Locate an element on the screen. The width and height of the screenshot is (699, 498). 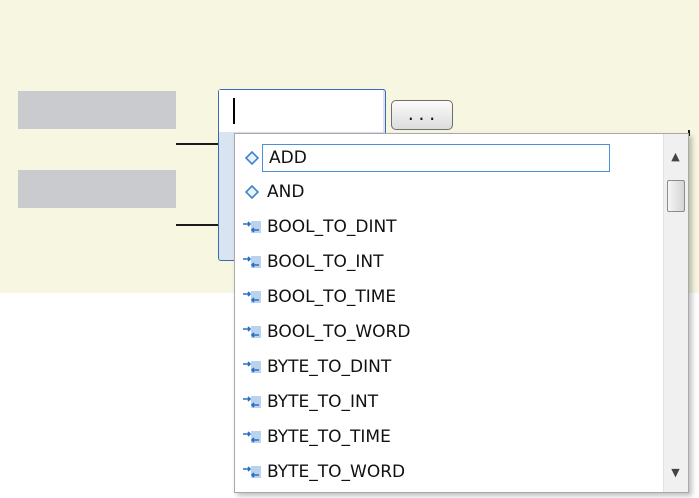
list-item-label: BOOL_TO_DINT is located at coordinates (332, 227).